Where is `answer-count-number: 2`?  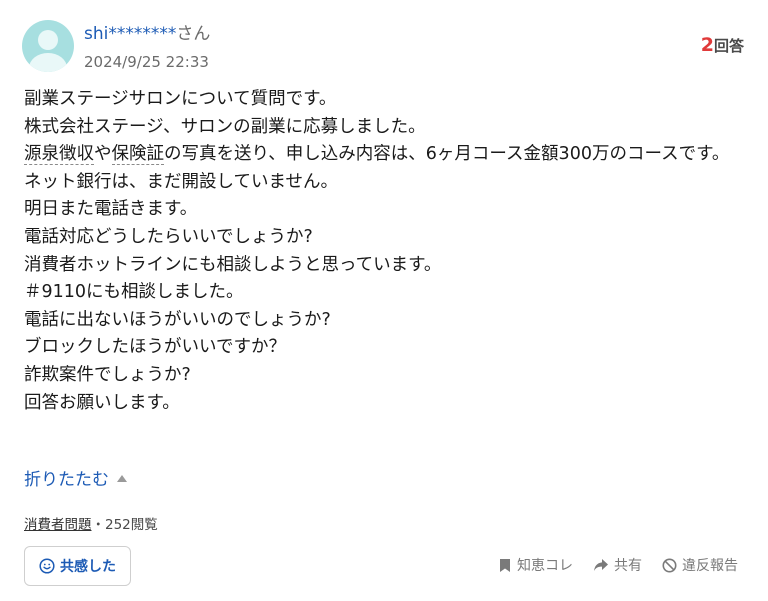 answer-count-number: 2 is located at coordinates (707, 45).